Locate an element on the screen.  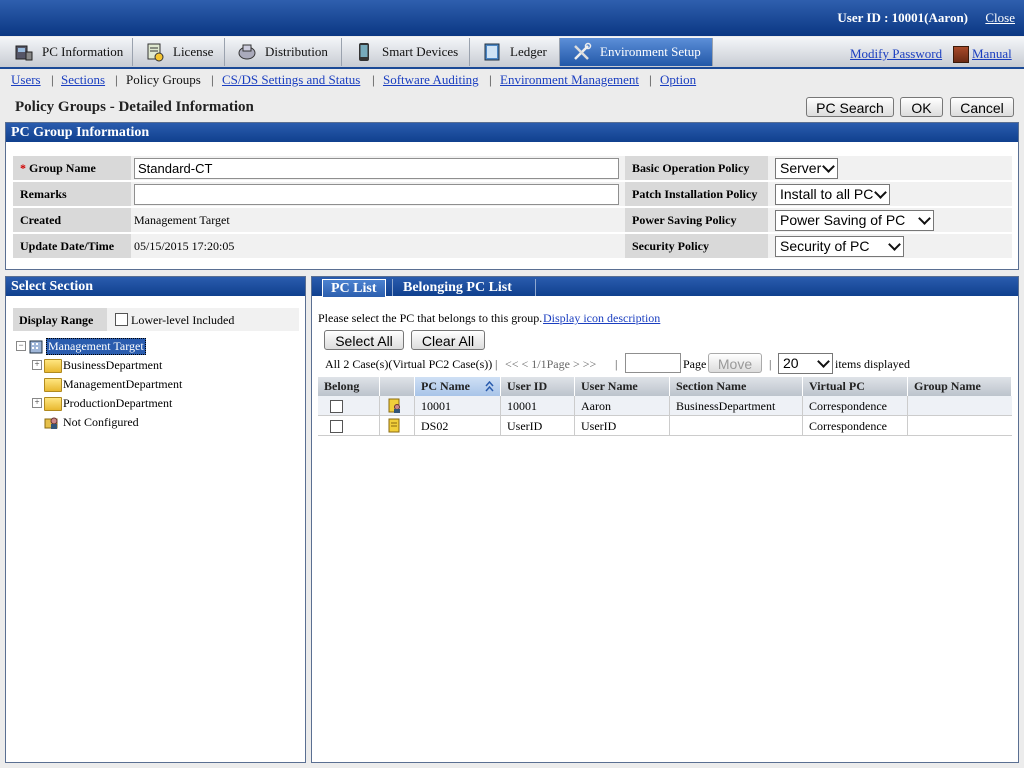
subnav-software-auditing: Software Auditing is located at coordinates (431, 80).